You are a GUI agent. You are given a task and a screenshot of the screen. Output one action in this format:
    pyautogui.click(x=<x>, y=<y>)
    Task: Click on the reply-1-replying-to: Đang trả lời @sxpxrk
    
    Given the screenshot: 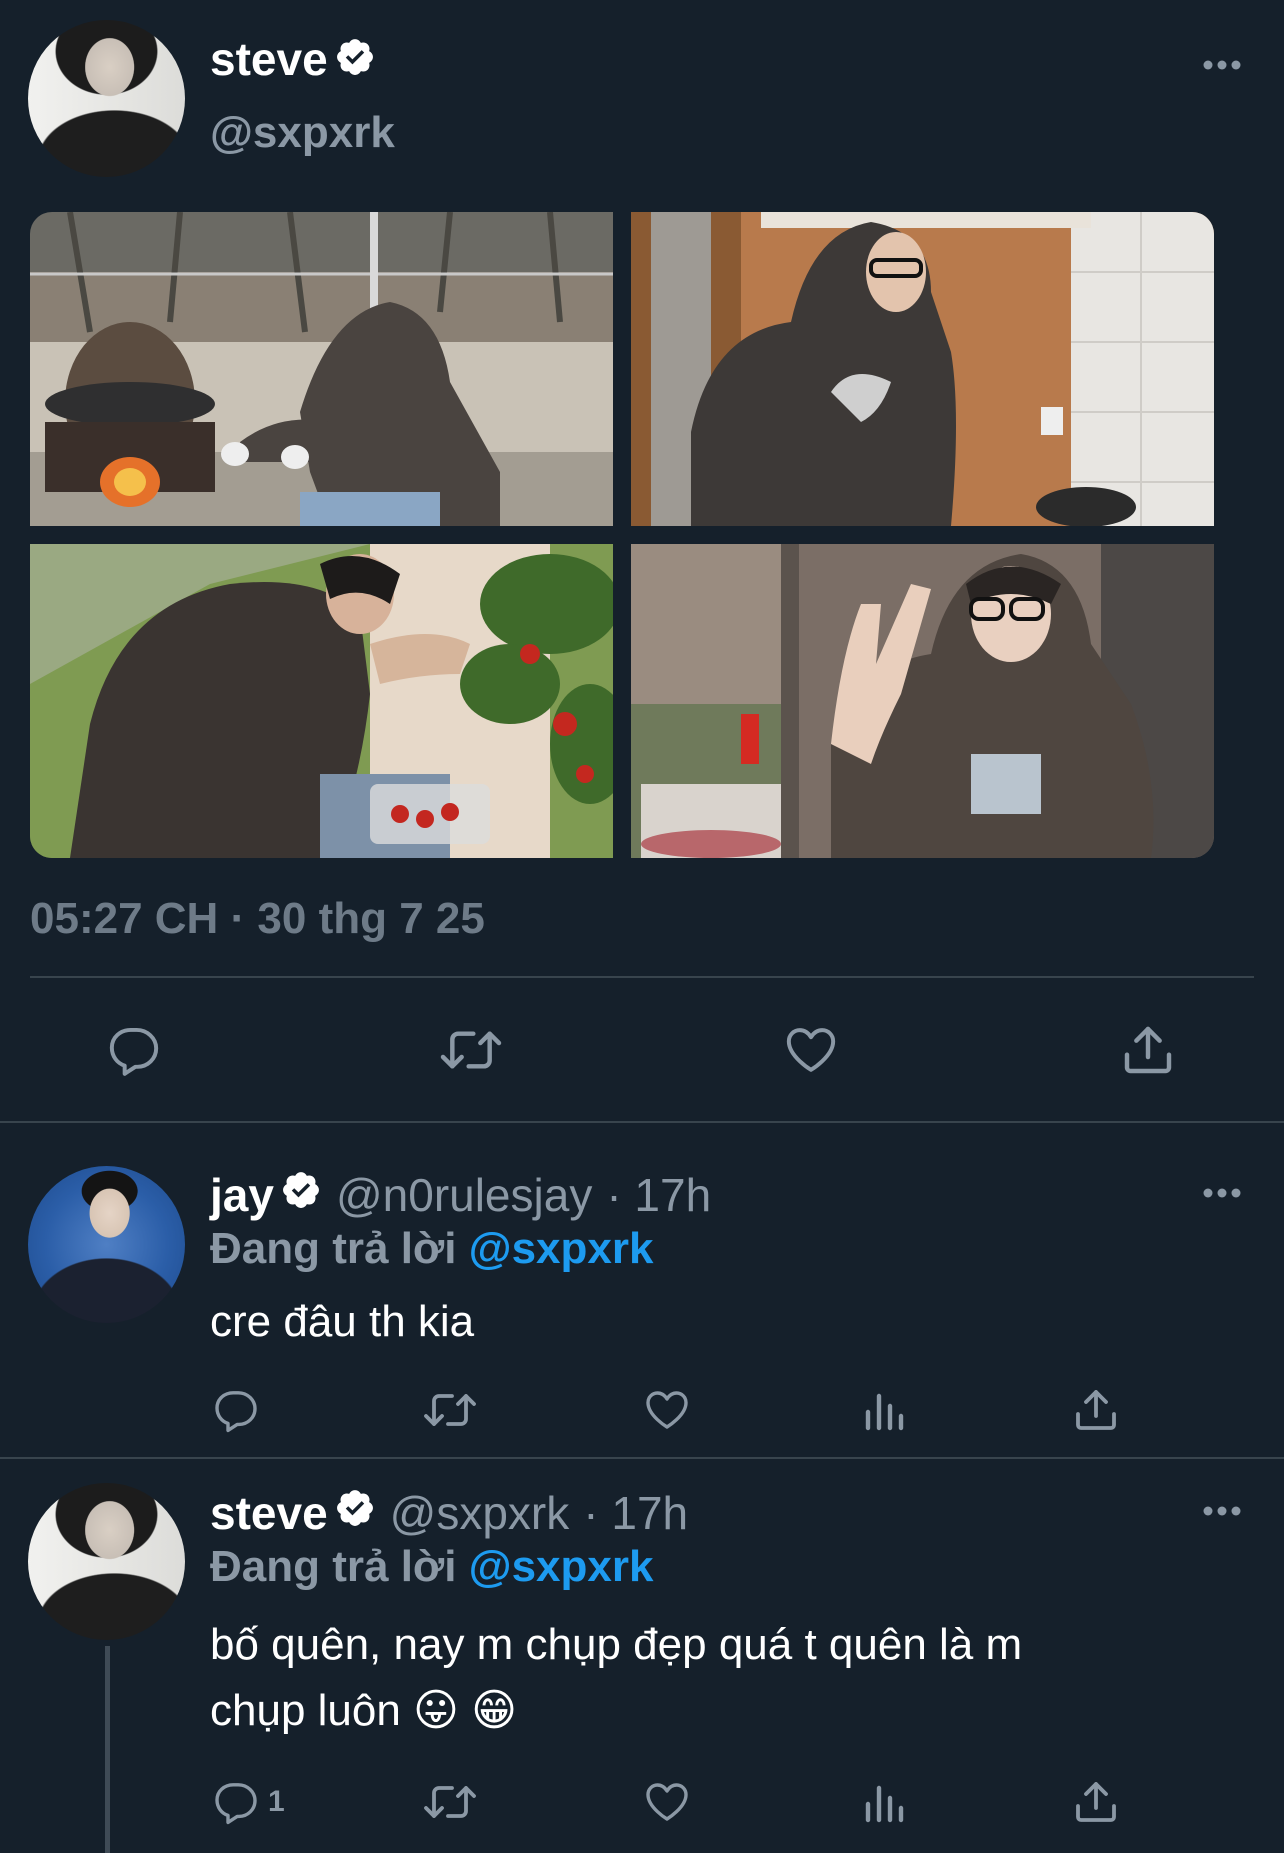 What is the action you would take?
    pyautogui.click(x=431, y=1249)
    